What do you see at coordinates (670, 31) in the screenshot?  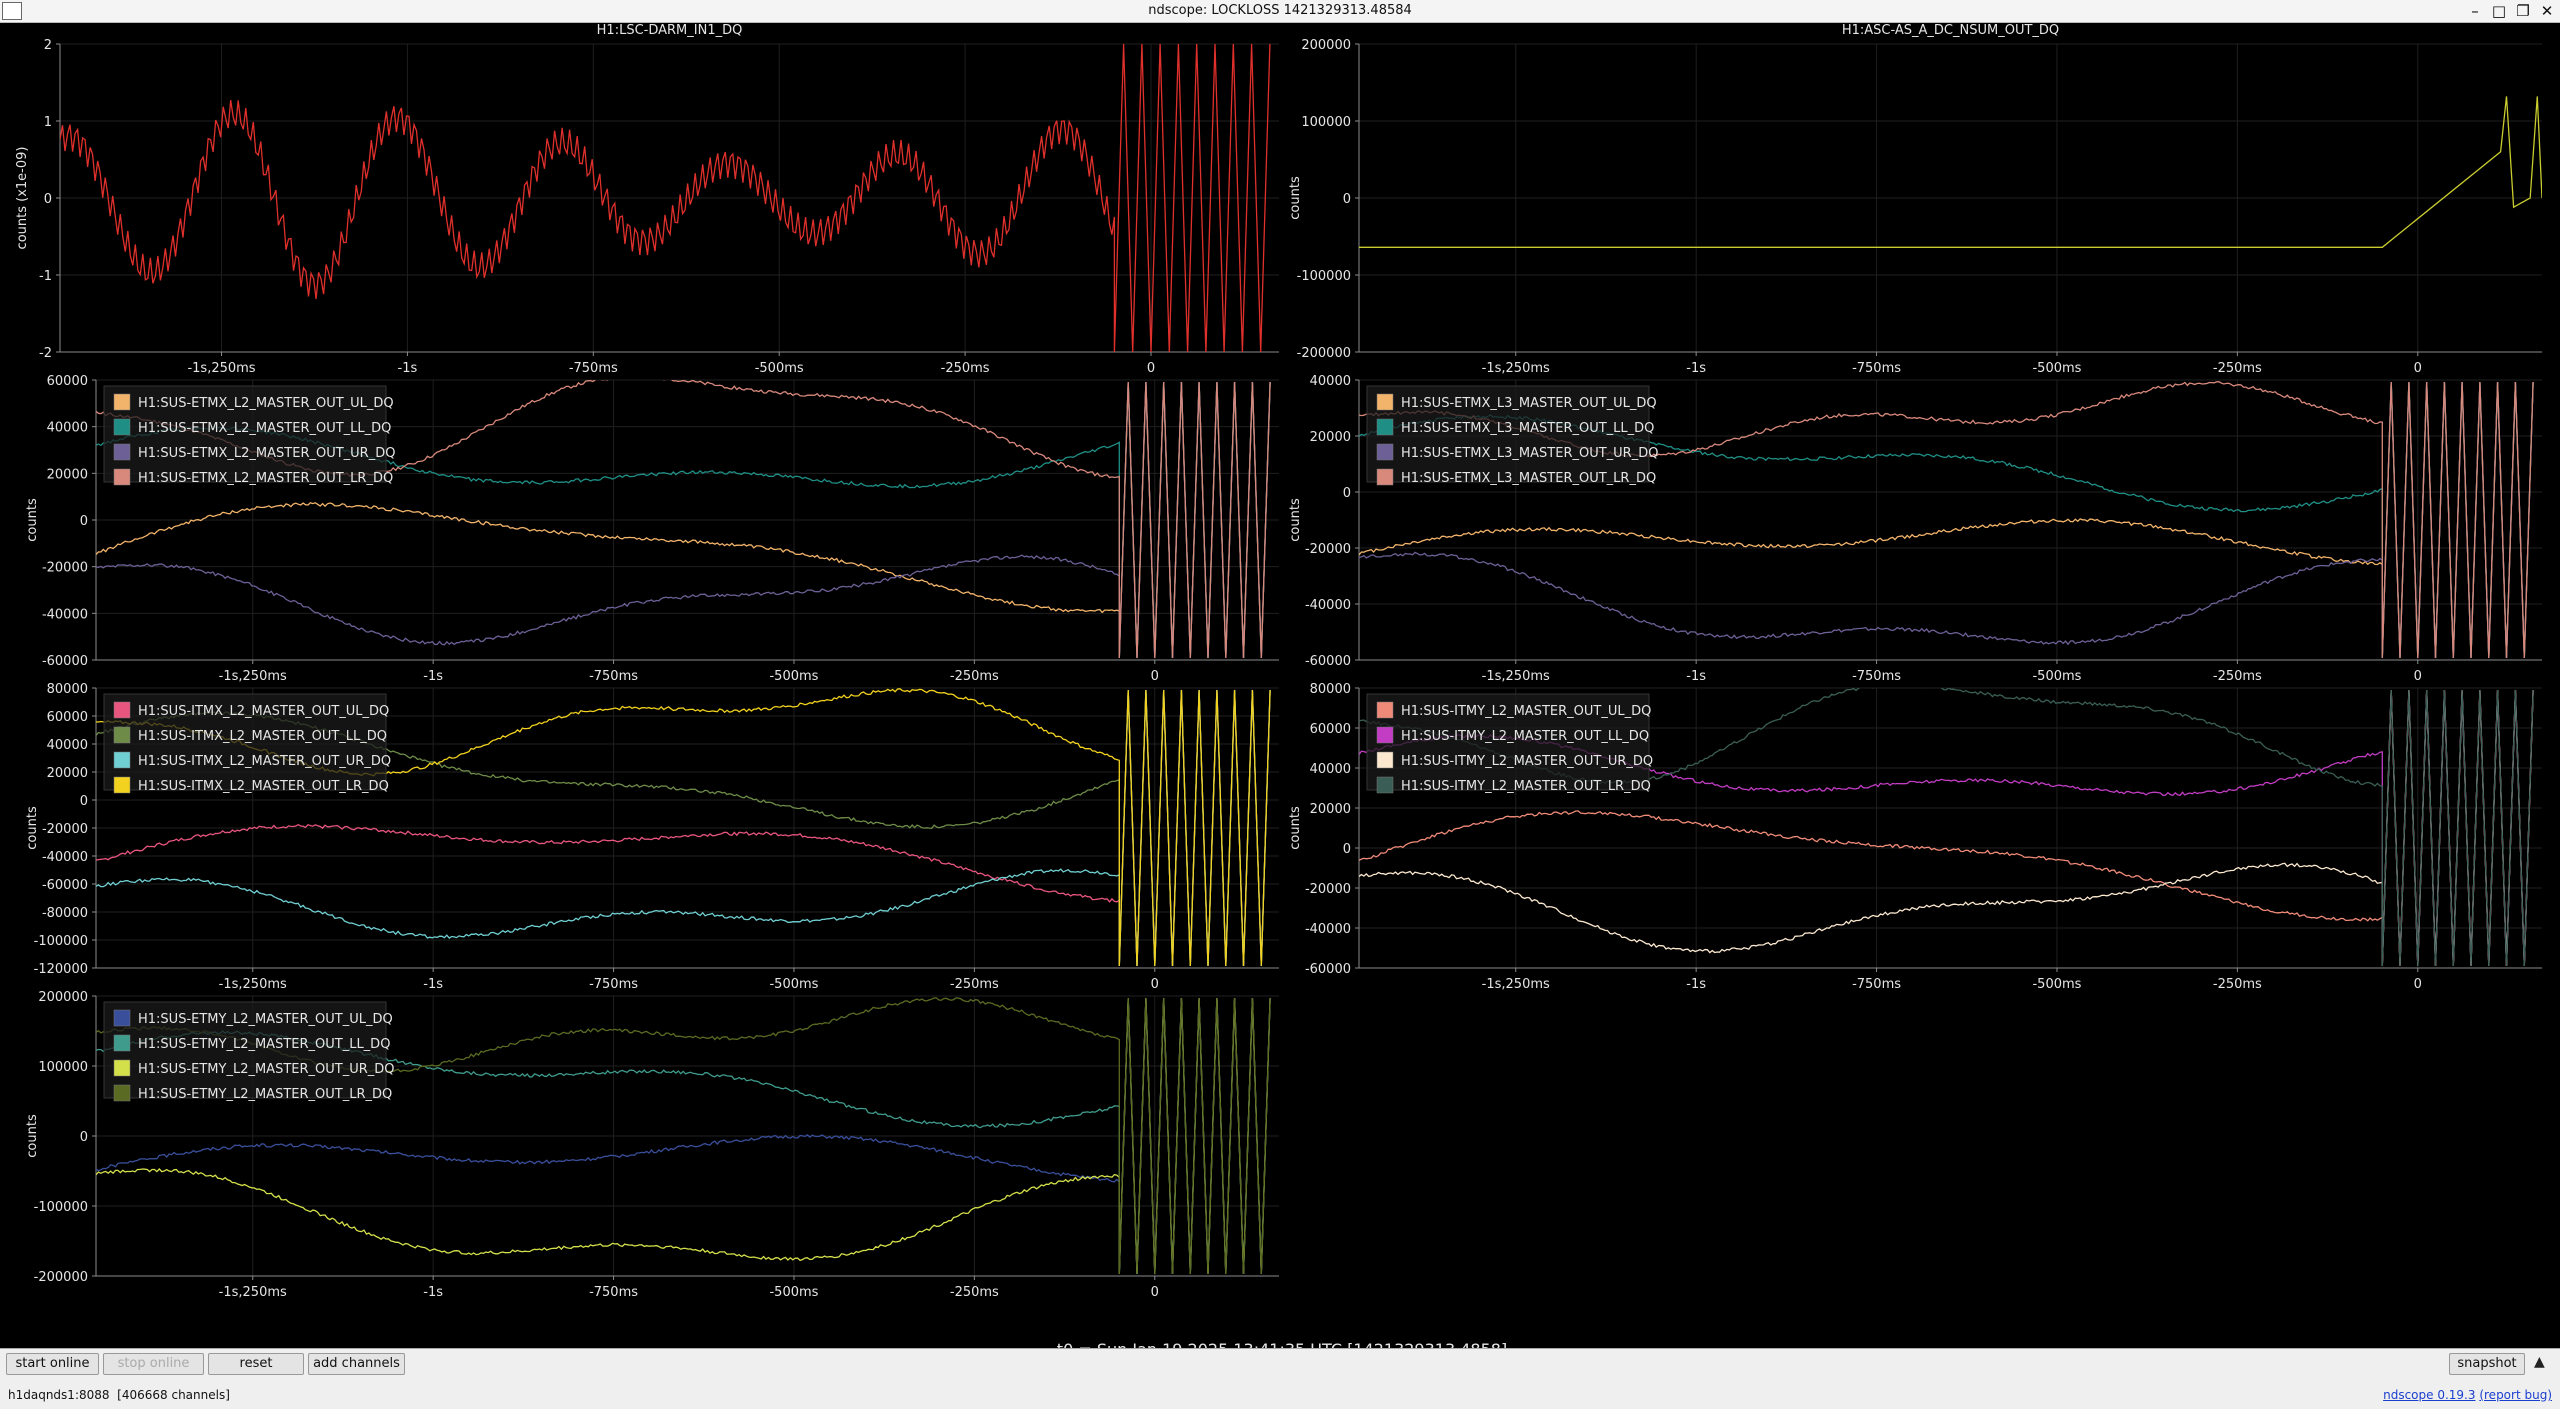 I see `plot-title: H1:LSC-DARM_IN1_DQ` at bounding box center [670, 31].